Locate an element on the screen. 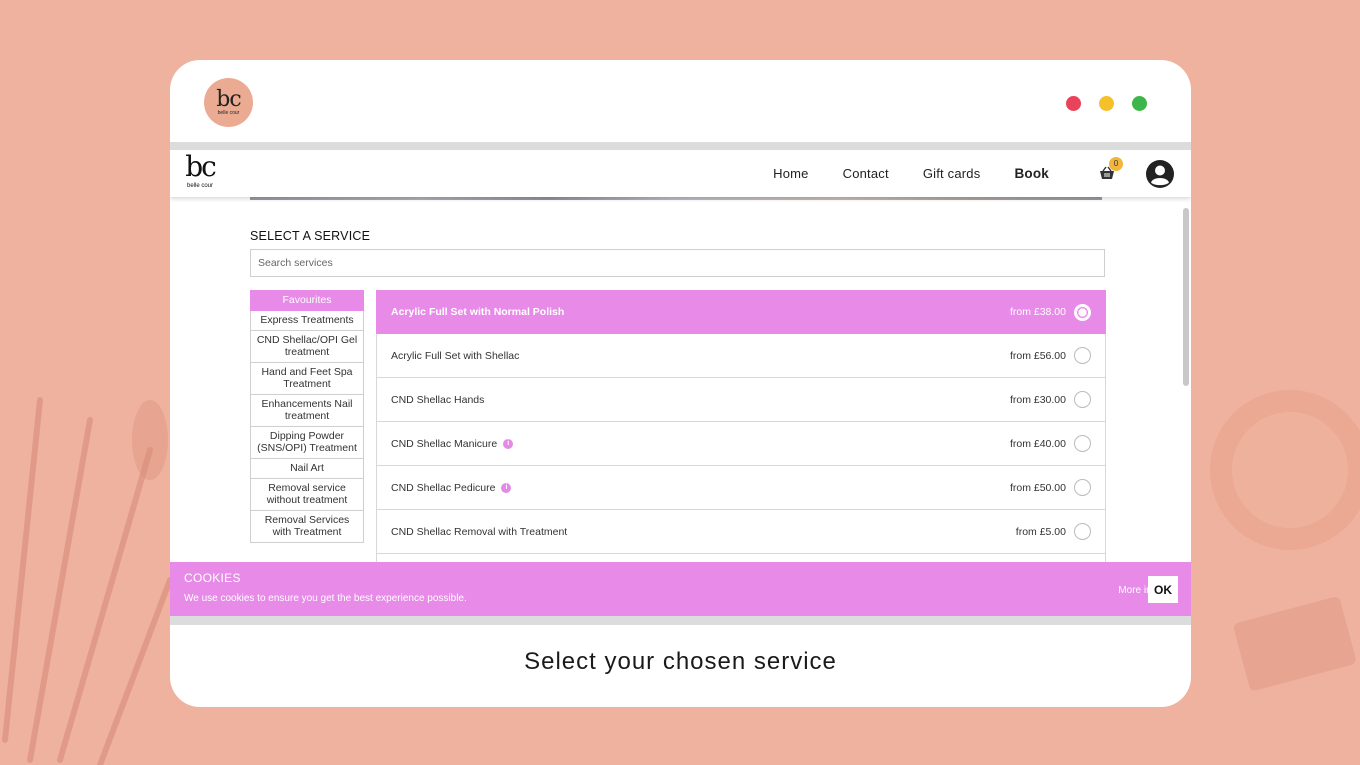 Image resolution: width=1360 pixels, height=765 pixels. service-name: CND Shellac Pedicure is located at coordinates (443, 487).